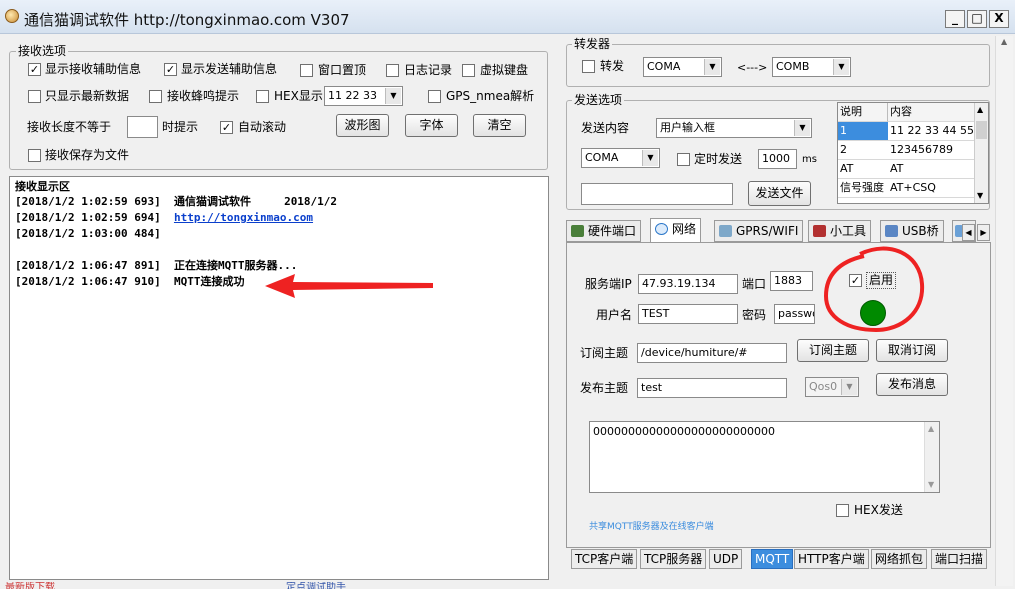 Image resolution: width=1015 pixels, height=589 pixels. I want to click on password-input: passwo, so click(794, 314).